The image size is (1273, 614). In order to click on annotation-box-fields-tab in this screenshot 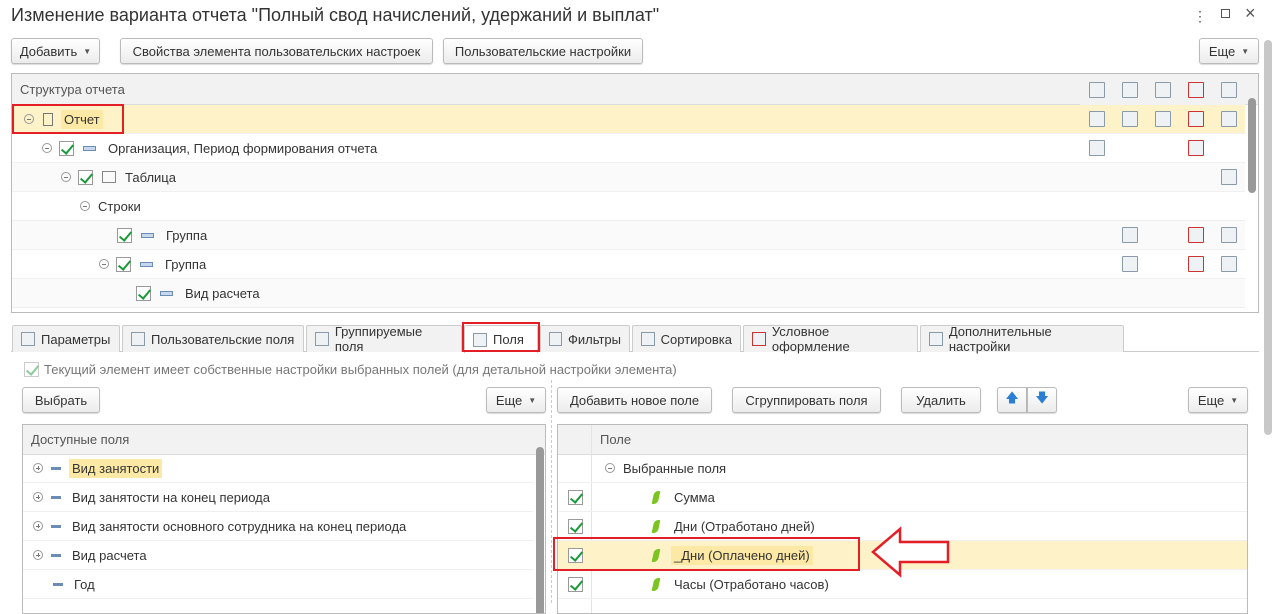, I will do `click(501, 337)`.